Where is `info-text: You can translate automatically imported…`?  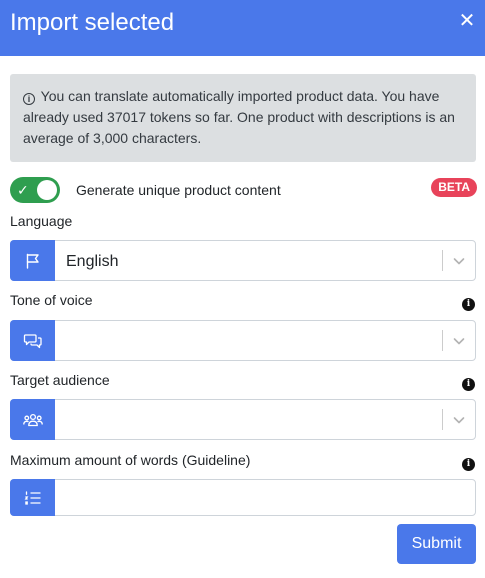
info-text: You can translate automatically imported… is located at coordinates (239, 117).